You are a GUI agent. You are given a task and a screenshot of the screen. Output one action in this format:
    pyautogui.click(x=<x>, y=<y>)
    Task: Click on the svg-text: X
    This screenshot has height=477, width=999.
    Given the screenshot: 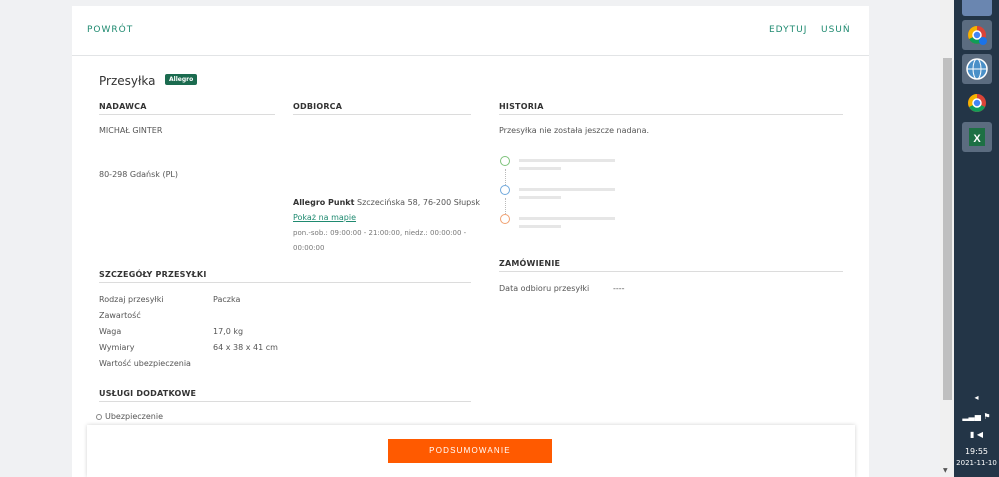 What is the action you would take?
    pyautogui.click(x=977, y=139)
    